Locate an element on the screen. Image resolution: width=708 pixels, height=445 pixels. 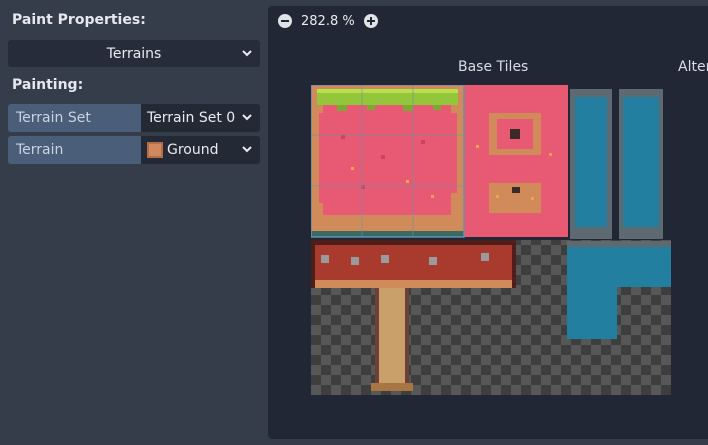
terrain-set-row: Terrain Set Terrain Set 0 is located at coordinates (134, 118).